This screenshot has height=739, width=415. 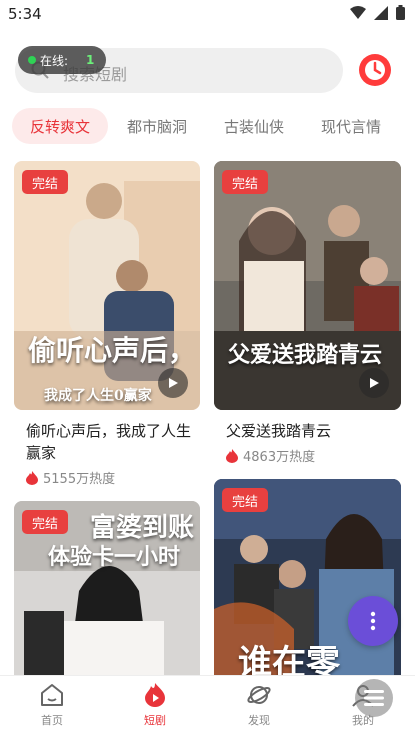 I want to click on tab-romance: 现代言情, so click(x=351, y=126).